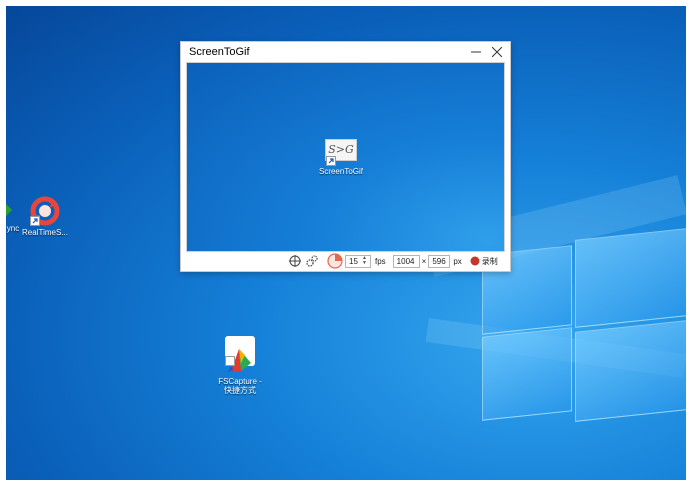 The height and width of the screenshot is (486, 692). What do you see at coordinates (584, 325) in the screenshot?
I see `windows-logo` at bounding box center [584, 325].